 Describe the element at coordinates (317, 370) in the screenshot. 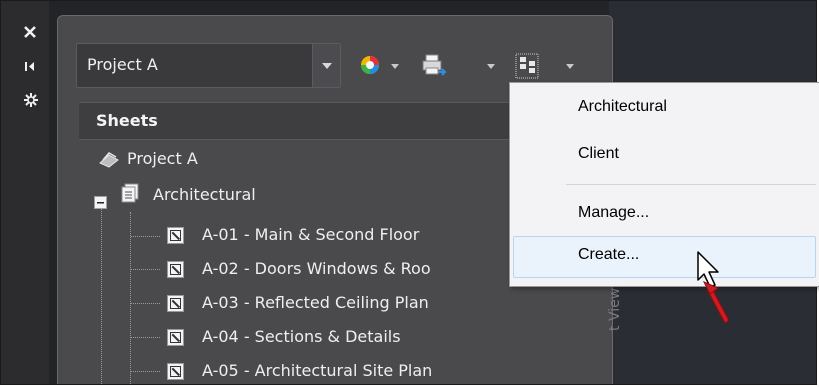

I see `sheet-label: A-05 - Architectural Site Plan` at that location.